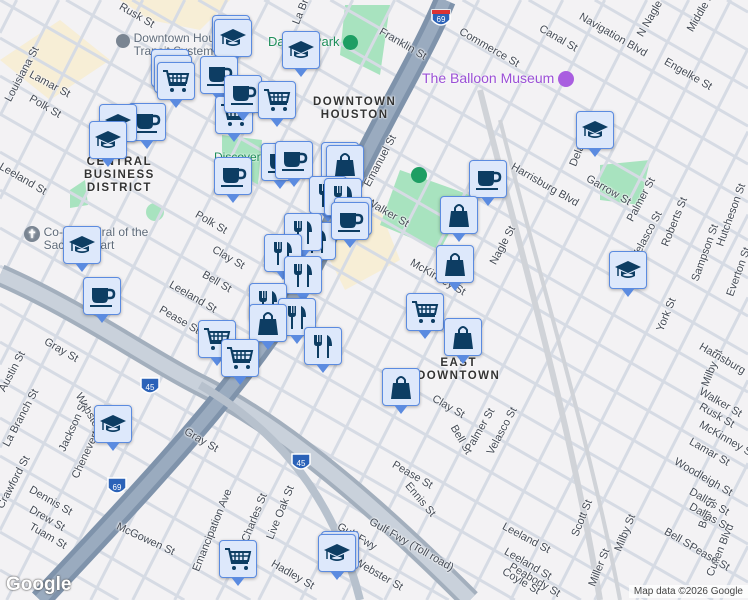 The width and height of the screenshot is (748, 600). I want to click on poi-park-icon, so click(419, 176).